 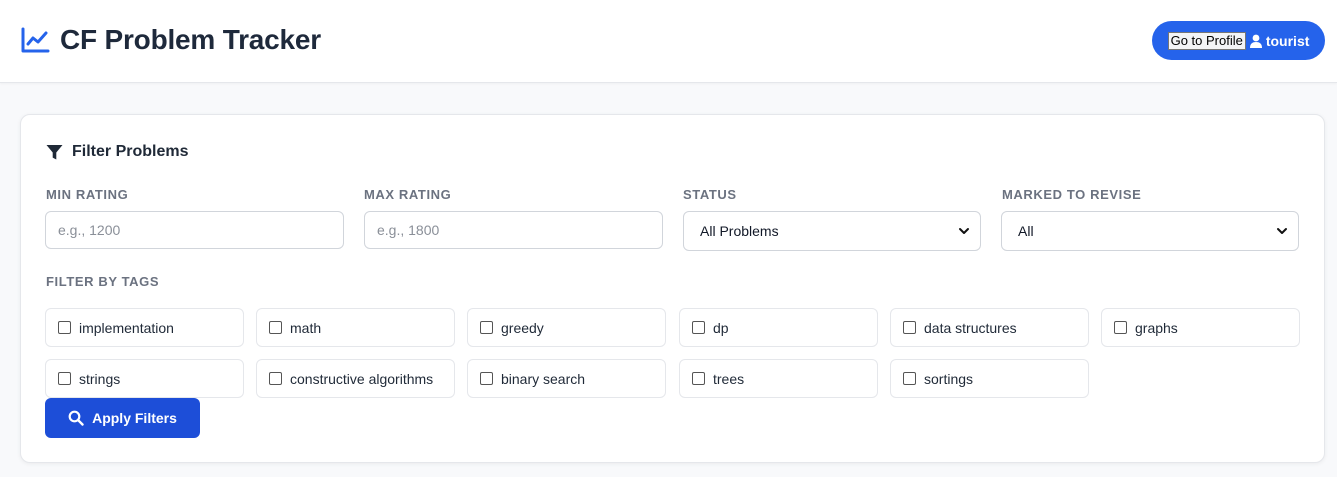 I want to click on tag-label: strings, so click(x=100, y=378).